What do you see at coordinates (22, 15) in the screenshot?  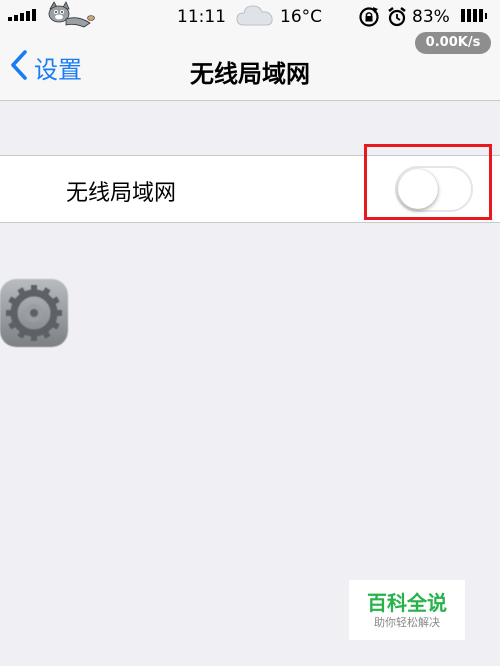 I see `signal-icon` at bounding box center [22, 15].